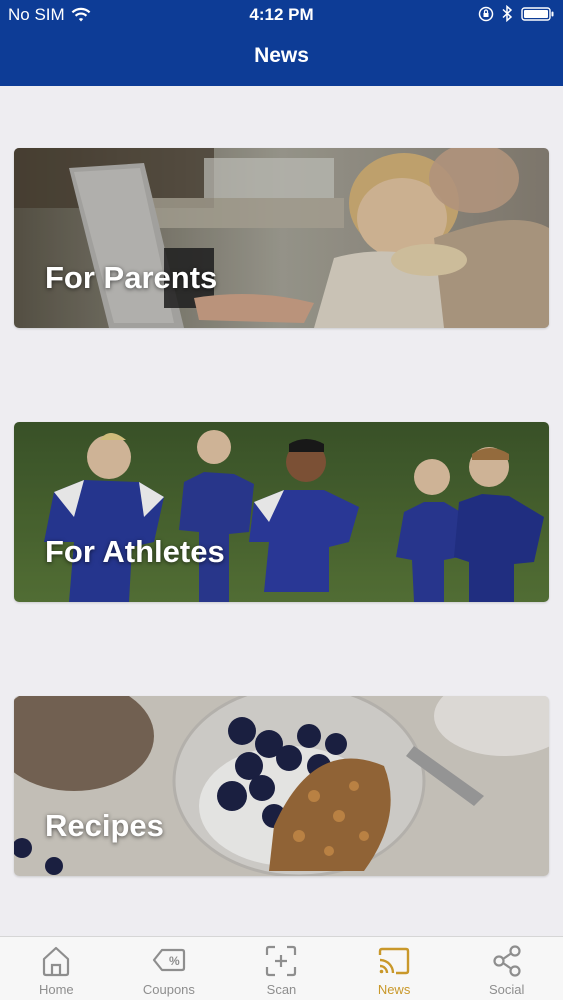  I want to click on tab-coupons: % Coupons, so click(169, 968).